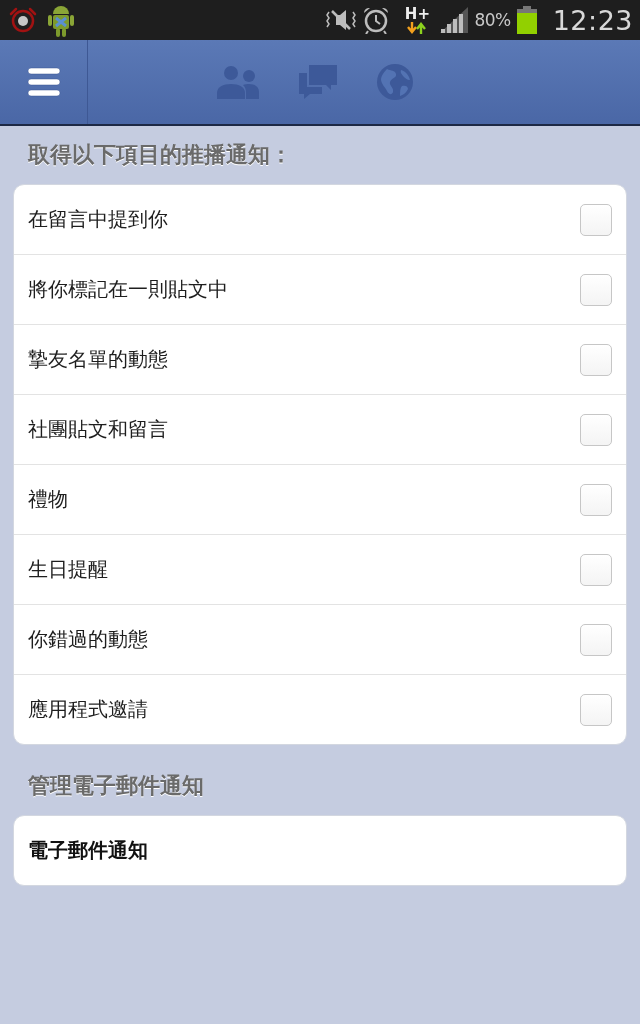 The height and width of the screenshot is (1024, 640). I want to click on battery-percent: 80%, so click(492, 20).